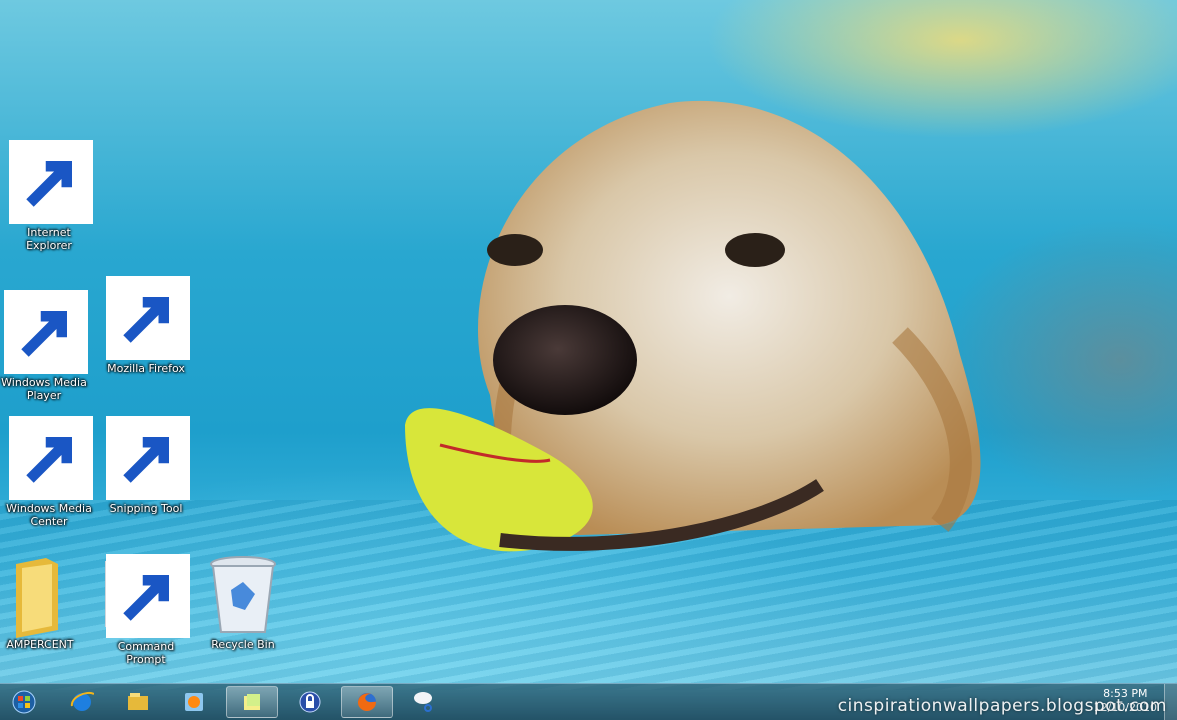  What do you see at coordinates (49, 239) in the screenshot?
I see `desktop-icon-label: Internet Explorer` at bounding box center [49, 239].